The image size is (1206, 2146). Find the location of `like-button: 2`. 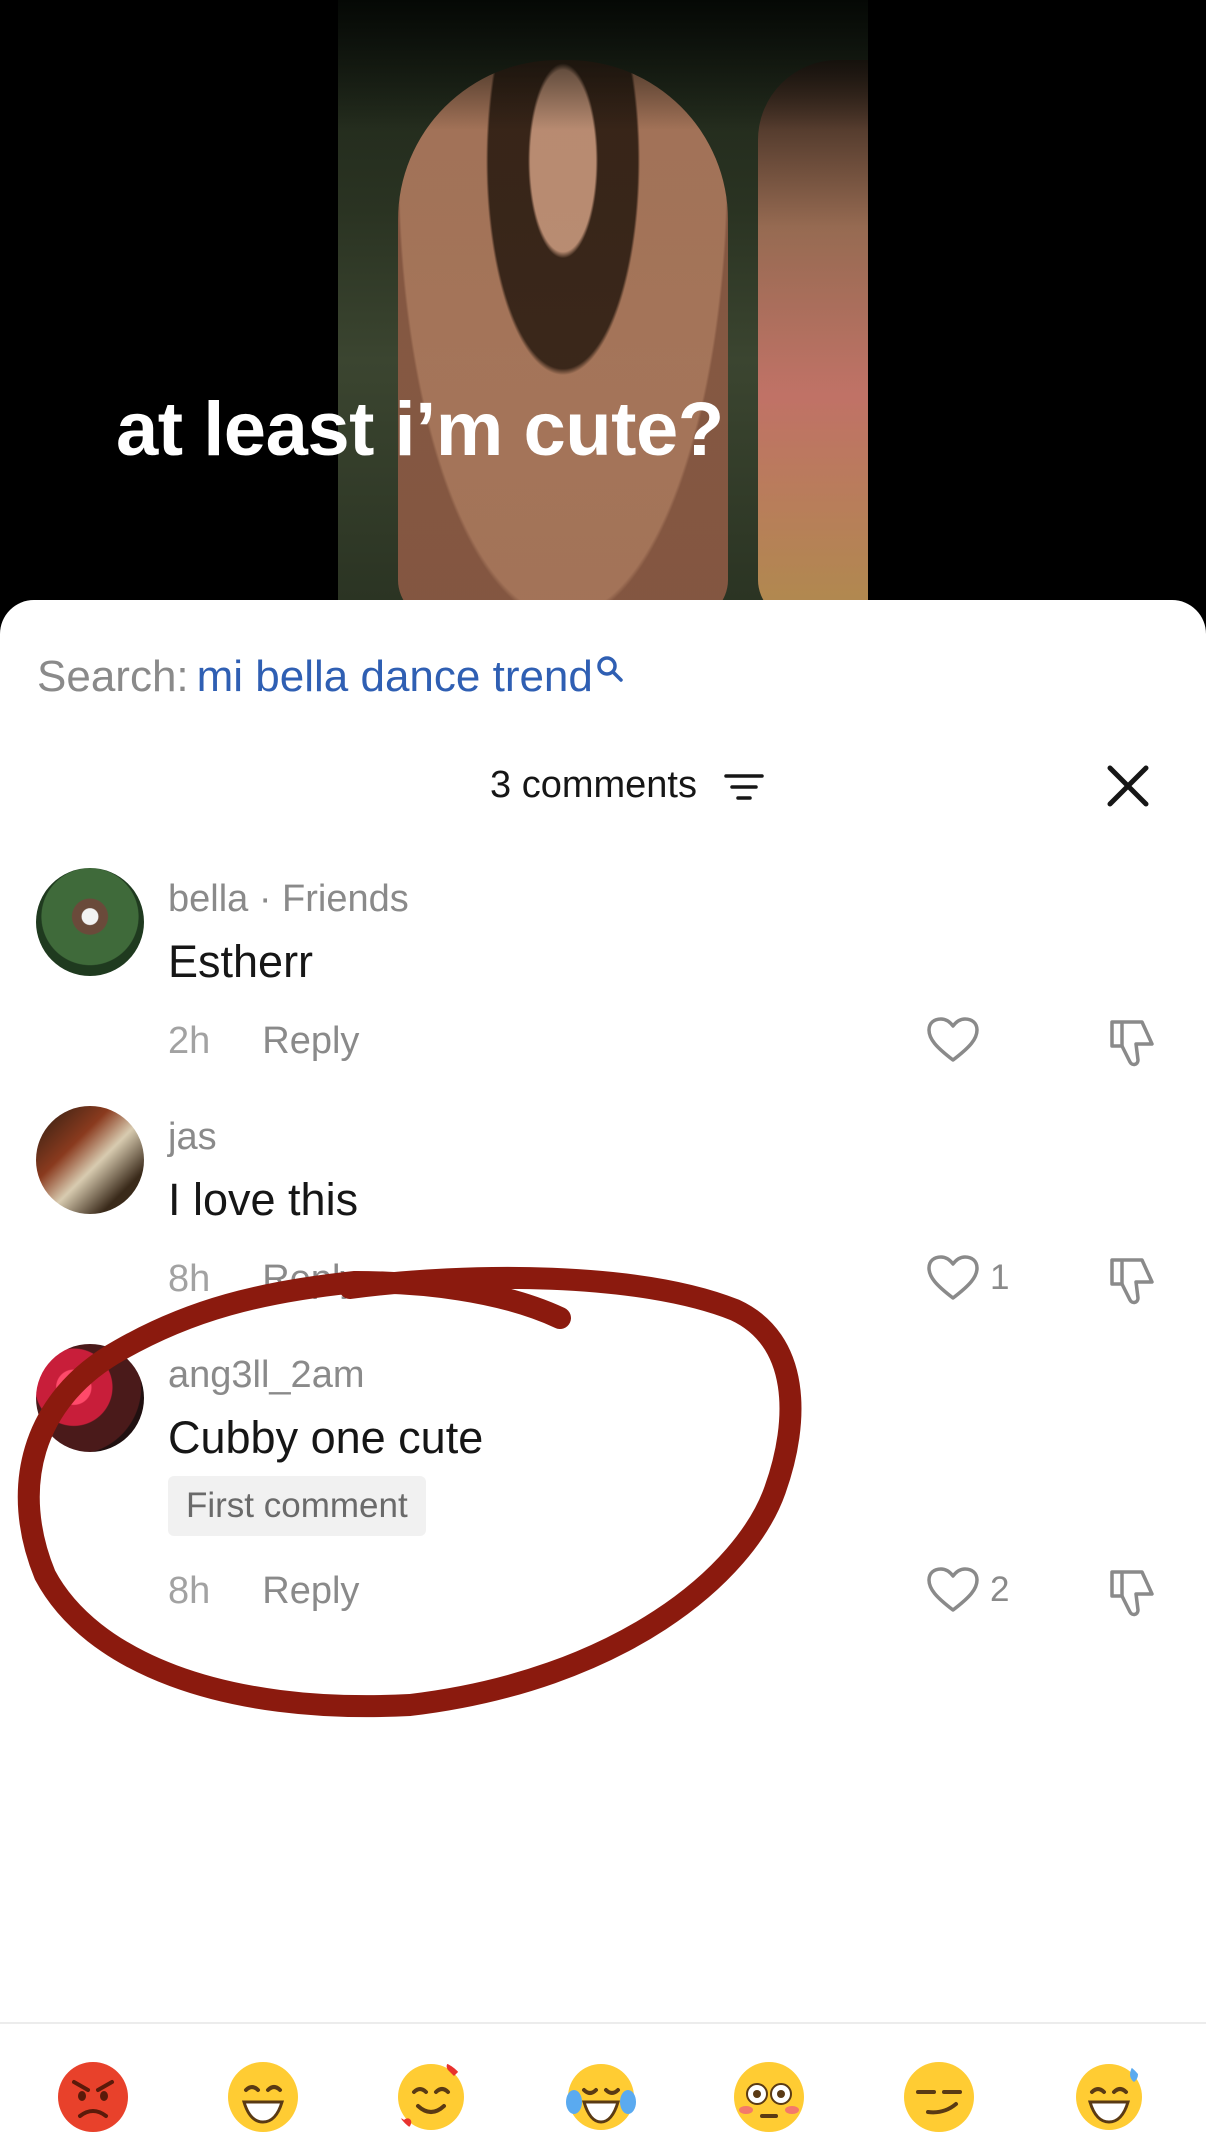

like-button: 2 is located at coordinates (967, 1590).